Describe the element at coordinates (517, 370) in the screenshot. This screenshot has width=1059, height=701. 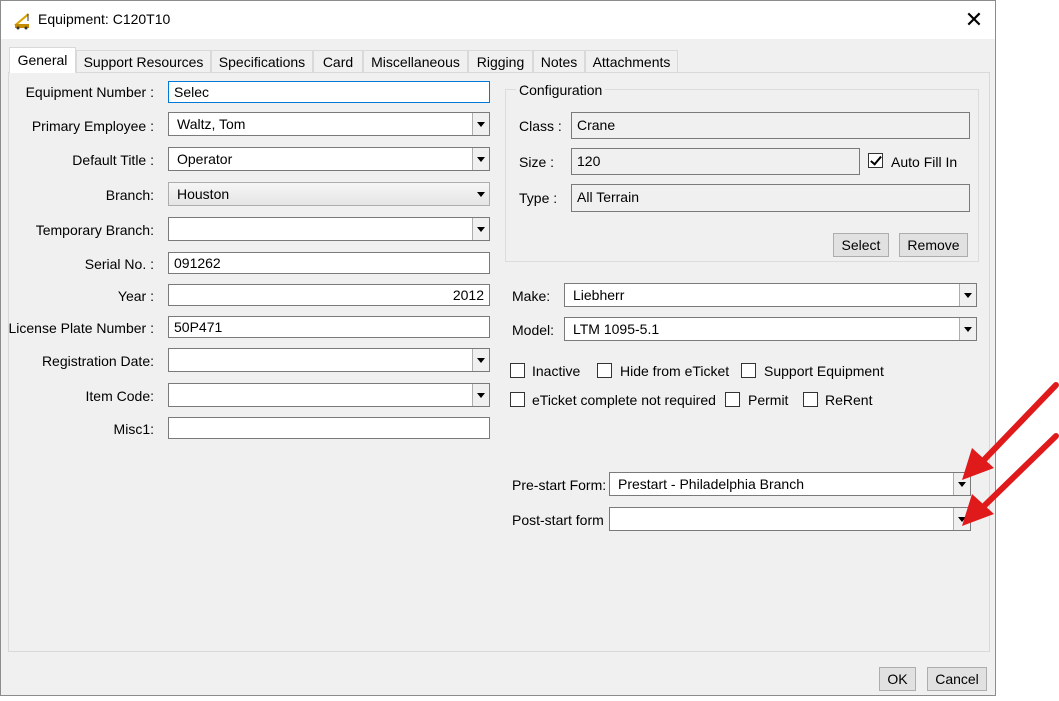
I see `inactive-checkbox` at that location.